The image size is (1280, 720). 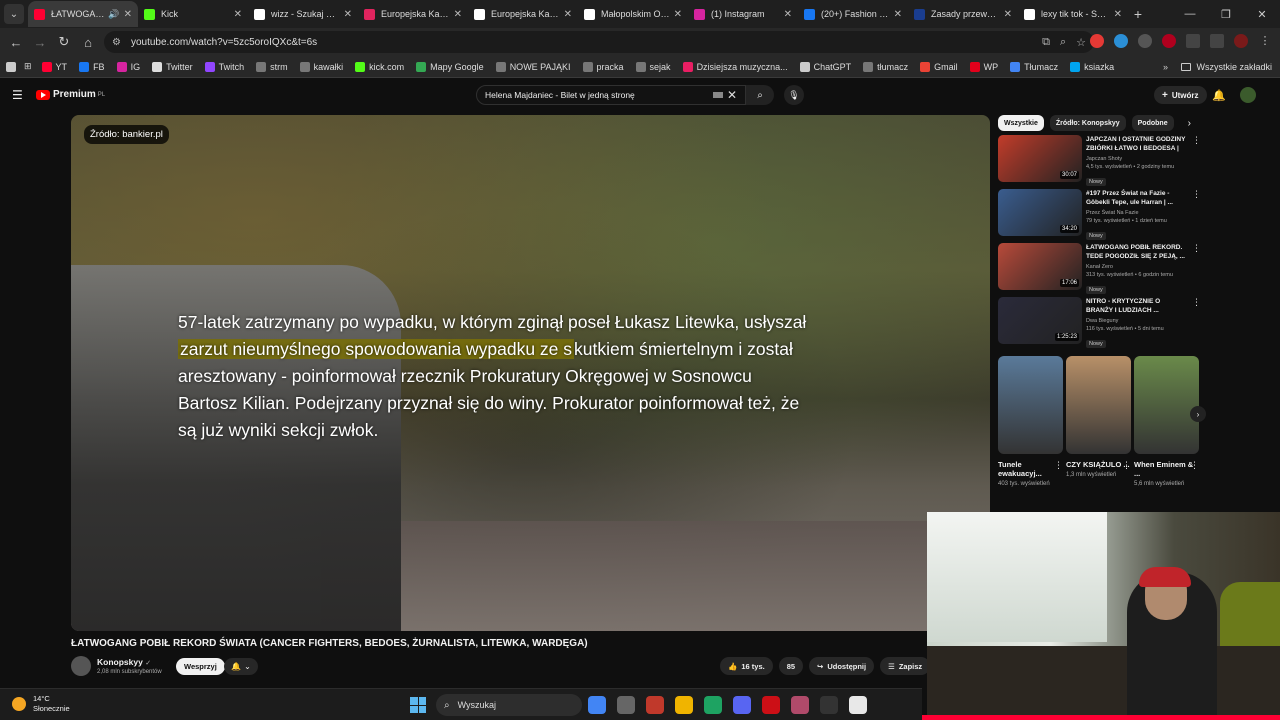 I want to click on chip-related: Podobne, so click(x=1152, y=123).